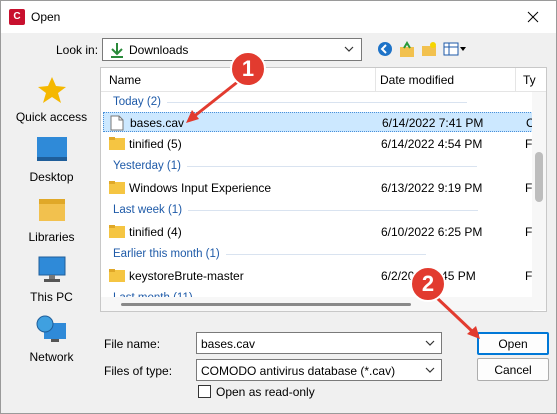 This screenshot has height=414, width=557. What do you see at coordinates (200, 188) in the screenshot?
I see `file-name: Windows Input Experience` at bounding box center [200, 188].